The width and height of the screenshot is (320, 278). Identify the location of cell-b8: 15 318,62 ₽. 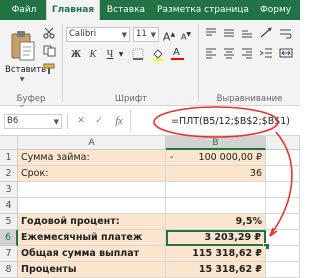
(216, 270).